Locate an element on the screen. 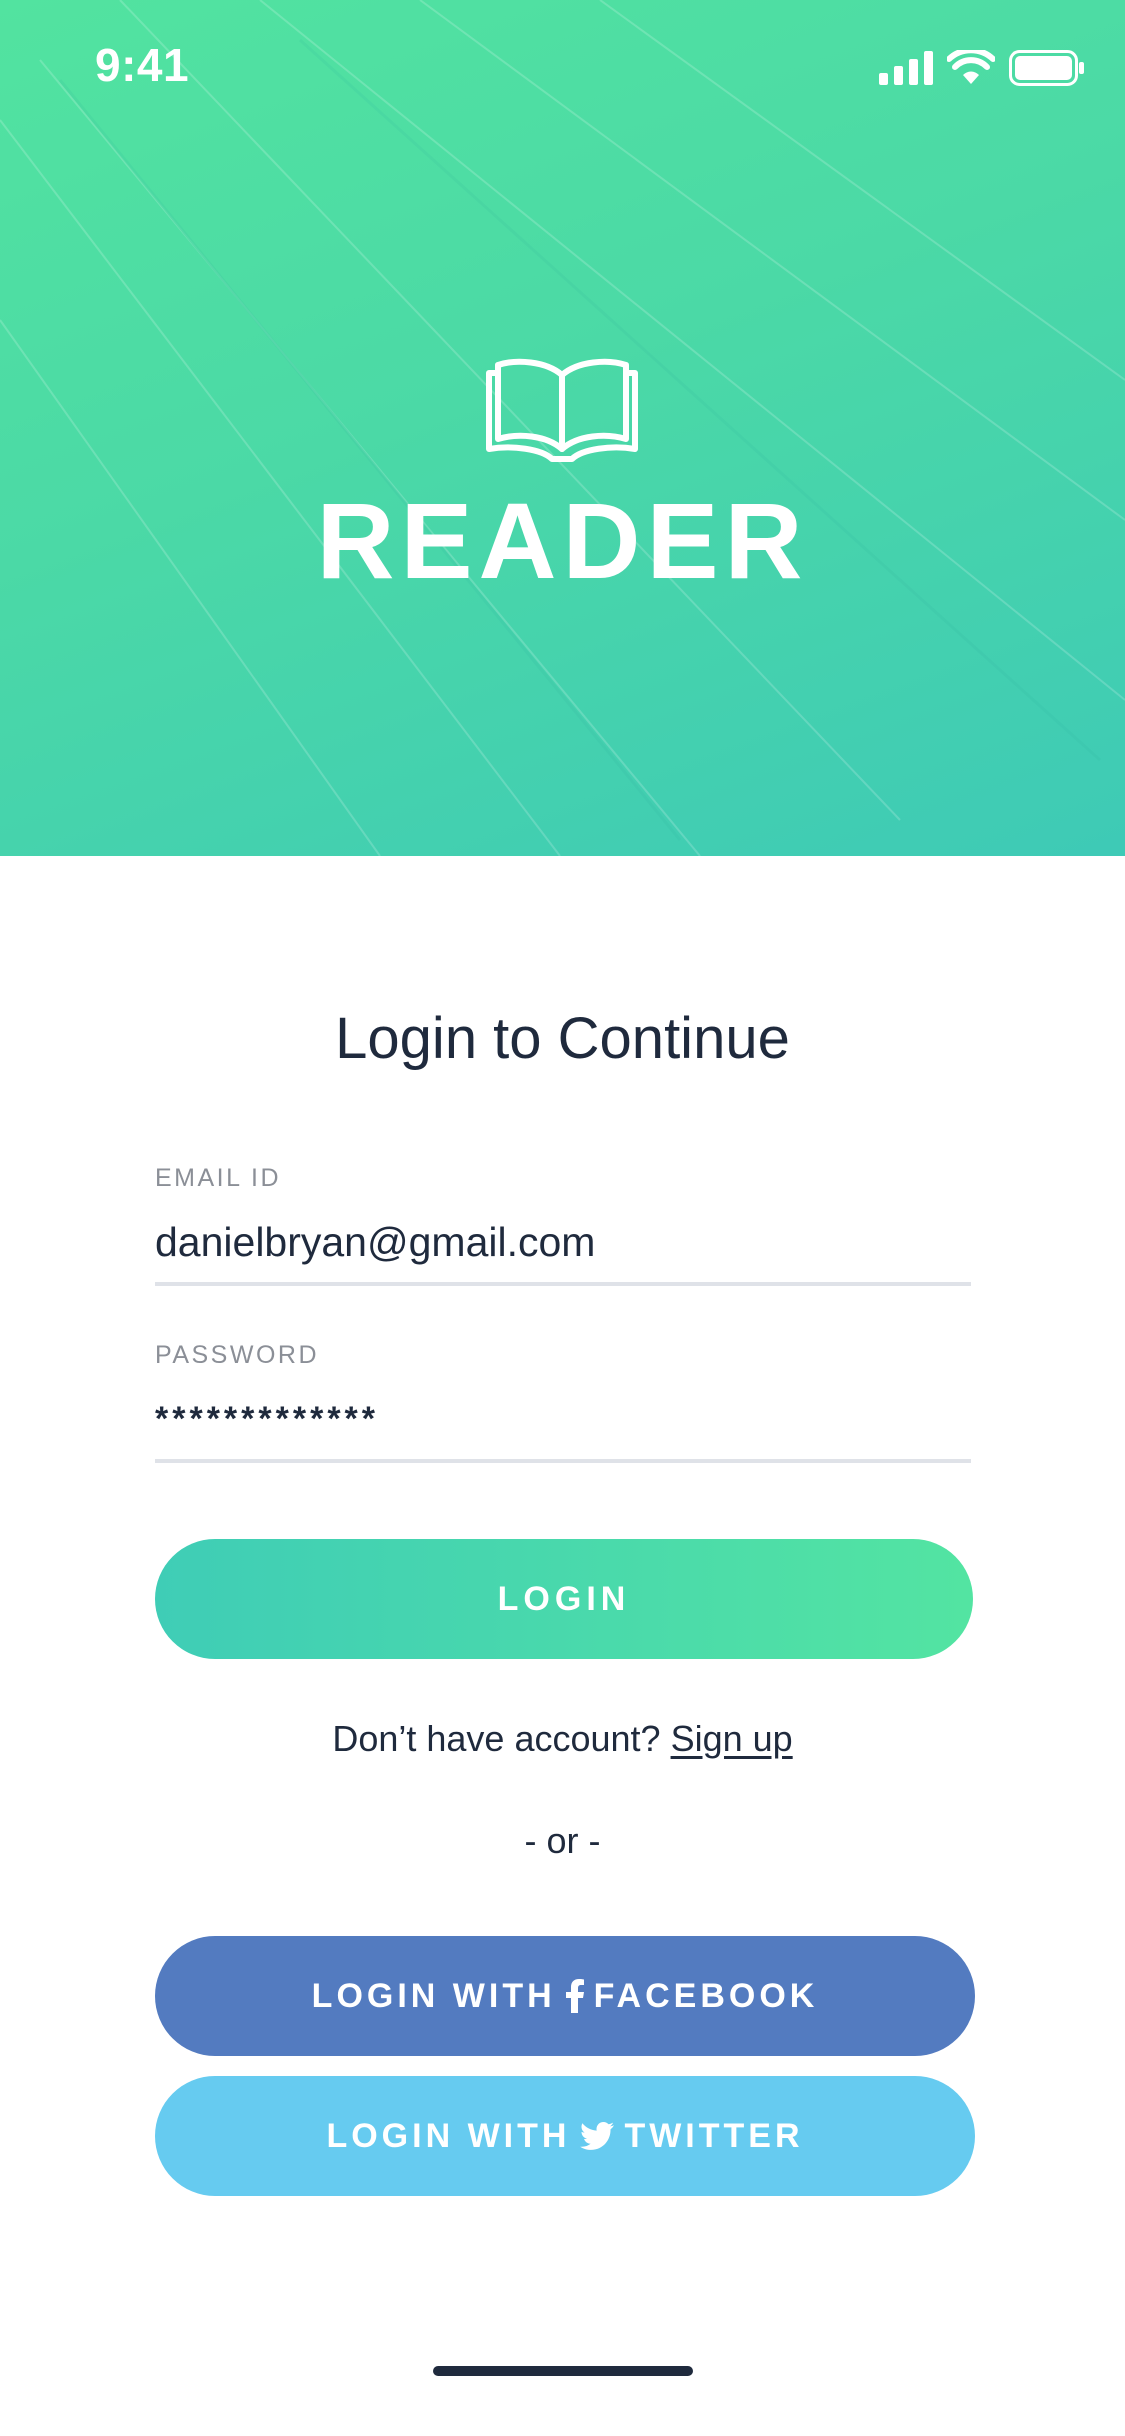 The image size is (1125, 2436). form-title: Login to Continue is located at coordinates (562, 1038).